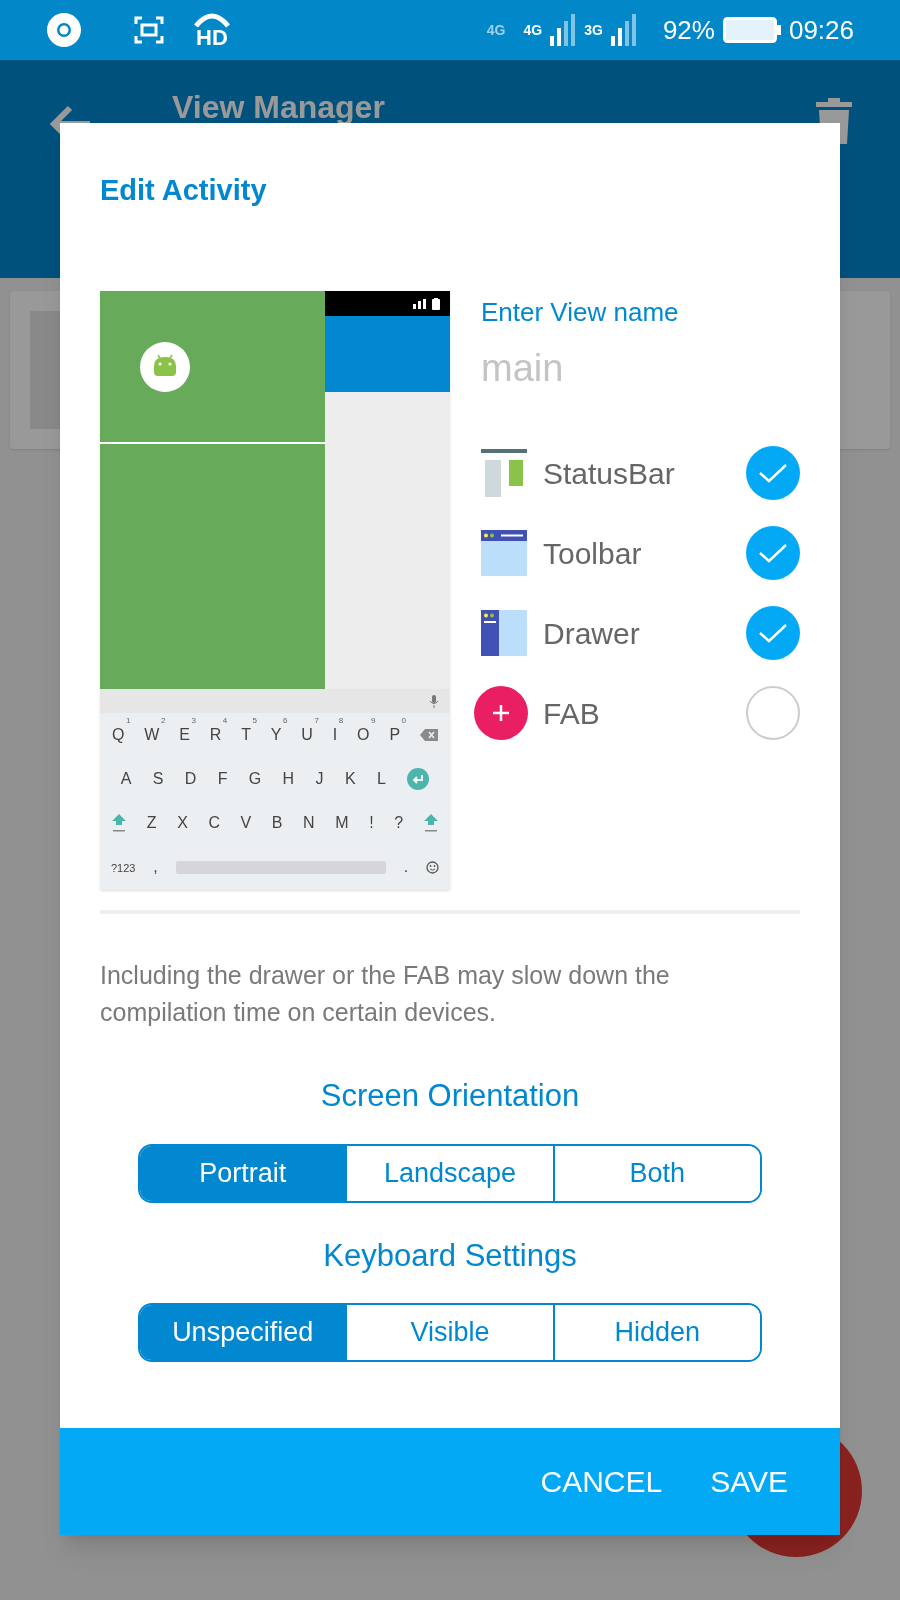  Describe the element at coordinates (276, 734) in the screenshot. I see `key-label: Y` at that location.